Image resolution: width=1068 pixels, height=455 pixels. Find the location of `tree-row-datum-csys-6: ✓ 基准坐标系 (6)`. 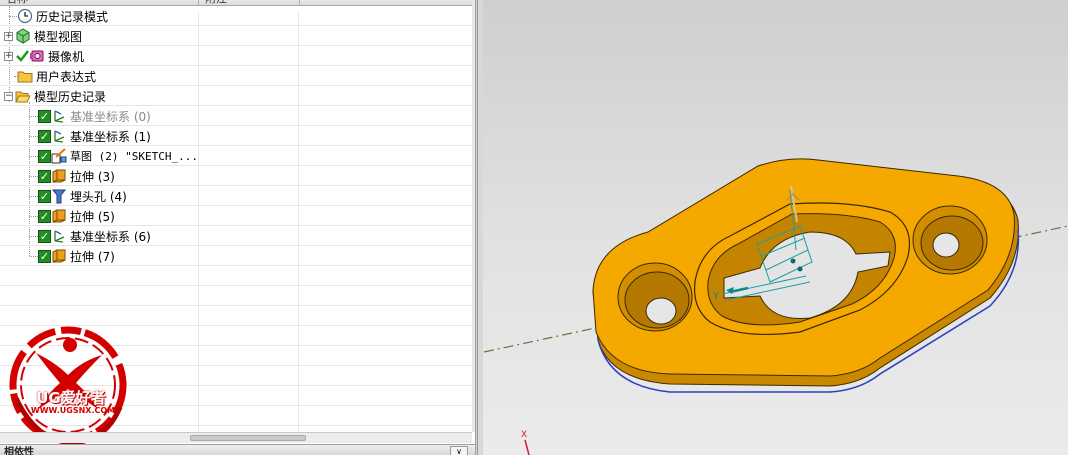

tree-row-datum-csys-6: ✓ 基准坐标系 (6) is located at coordinates (236, 236).